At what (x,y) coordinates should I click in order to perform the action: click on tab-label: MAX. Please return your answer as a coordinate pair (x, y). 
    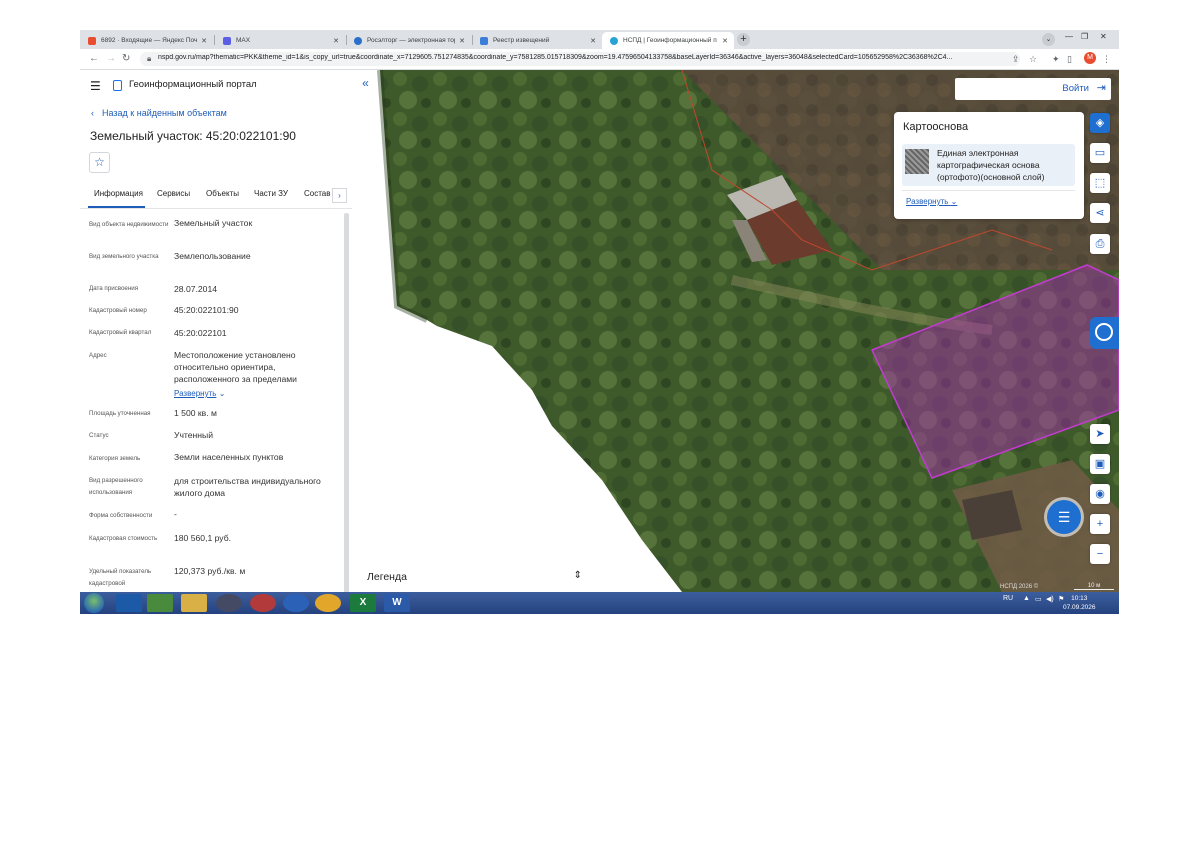
    Looking at the image, I should click on (243, 40).